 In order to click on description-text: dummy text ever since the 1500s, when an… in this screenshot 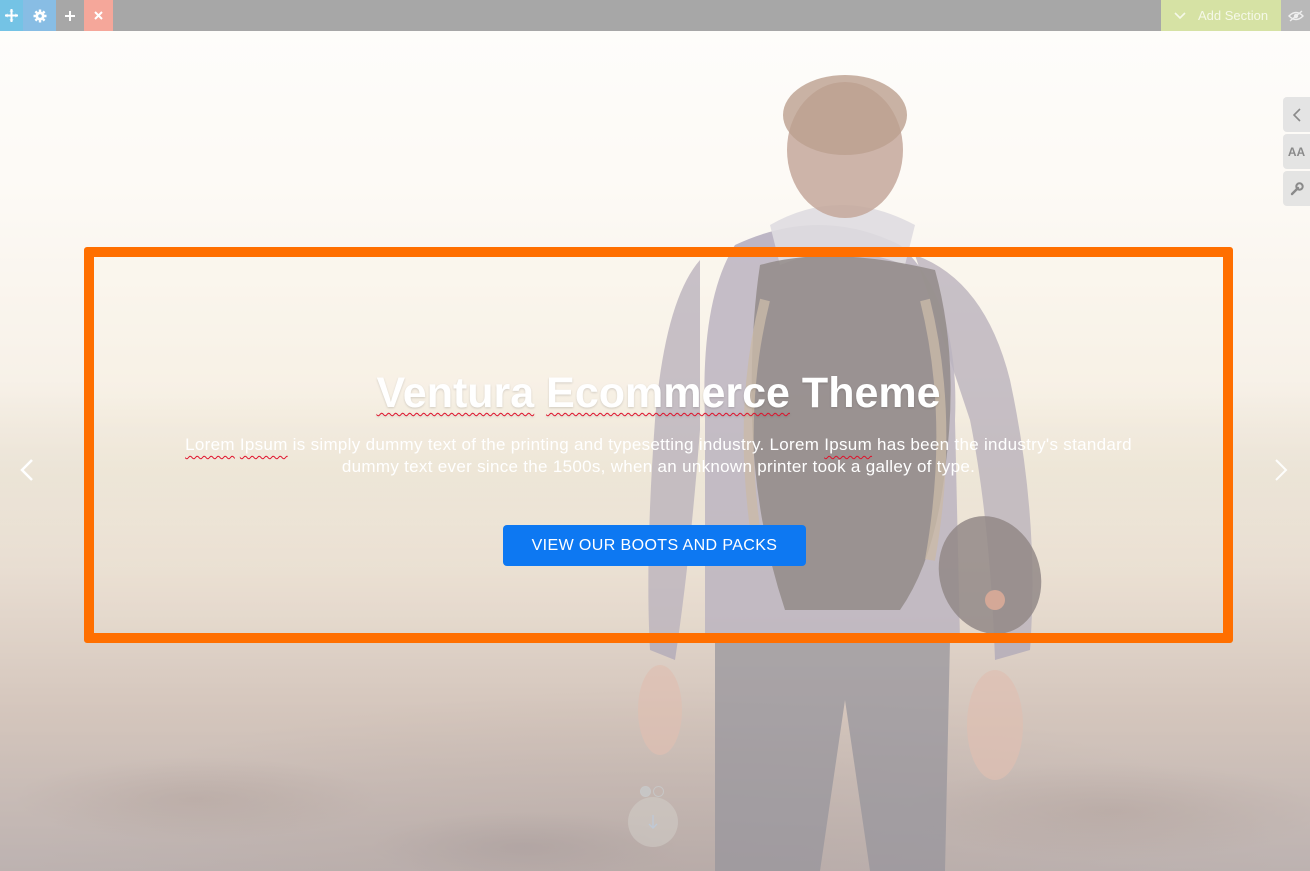, I will do `click(658, 466)`.